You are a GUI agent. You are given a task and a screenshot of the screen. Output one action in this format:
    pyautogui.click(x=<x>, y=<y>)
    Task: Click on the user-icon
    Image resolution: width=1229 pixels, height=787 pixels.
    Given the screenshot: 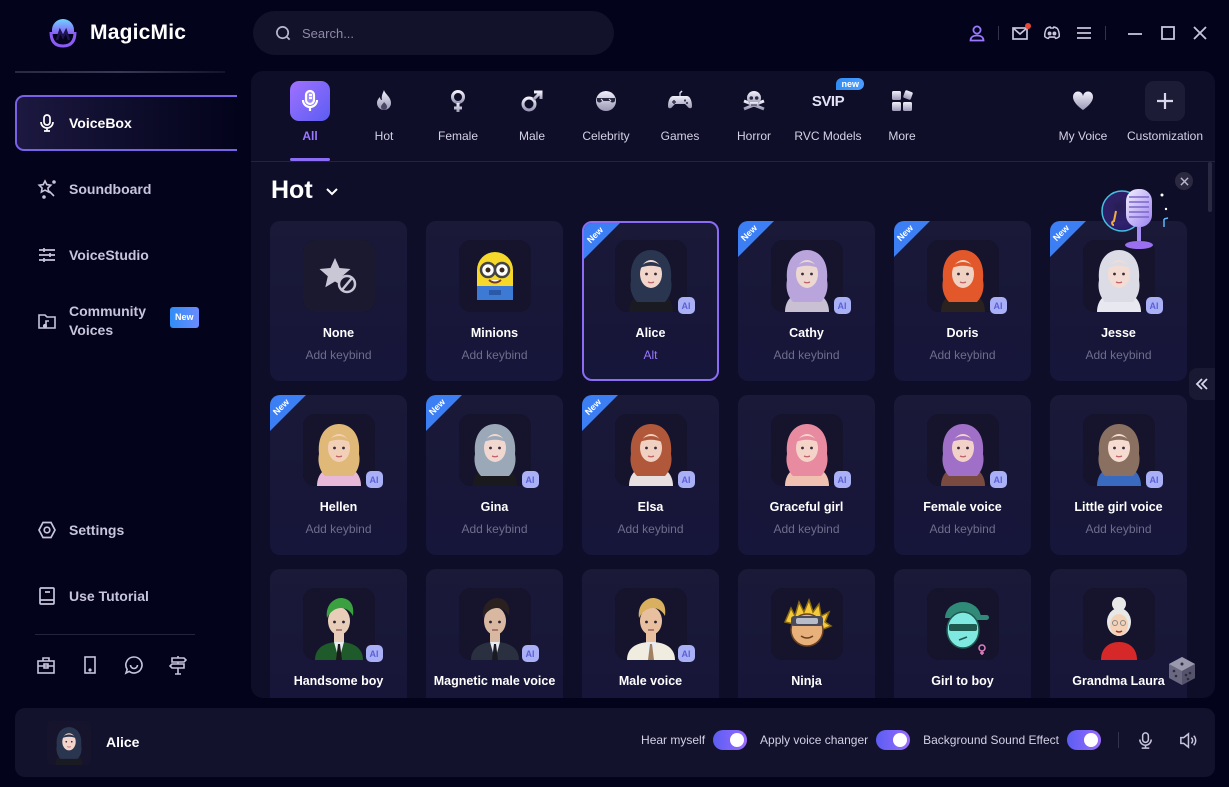 What is the action you would take?
    pyautogui.click(x=977, y=33)
    